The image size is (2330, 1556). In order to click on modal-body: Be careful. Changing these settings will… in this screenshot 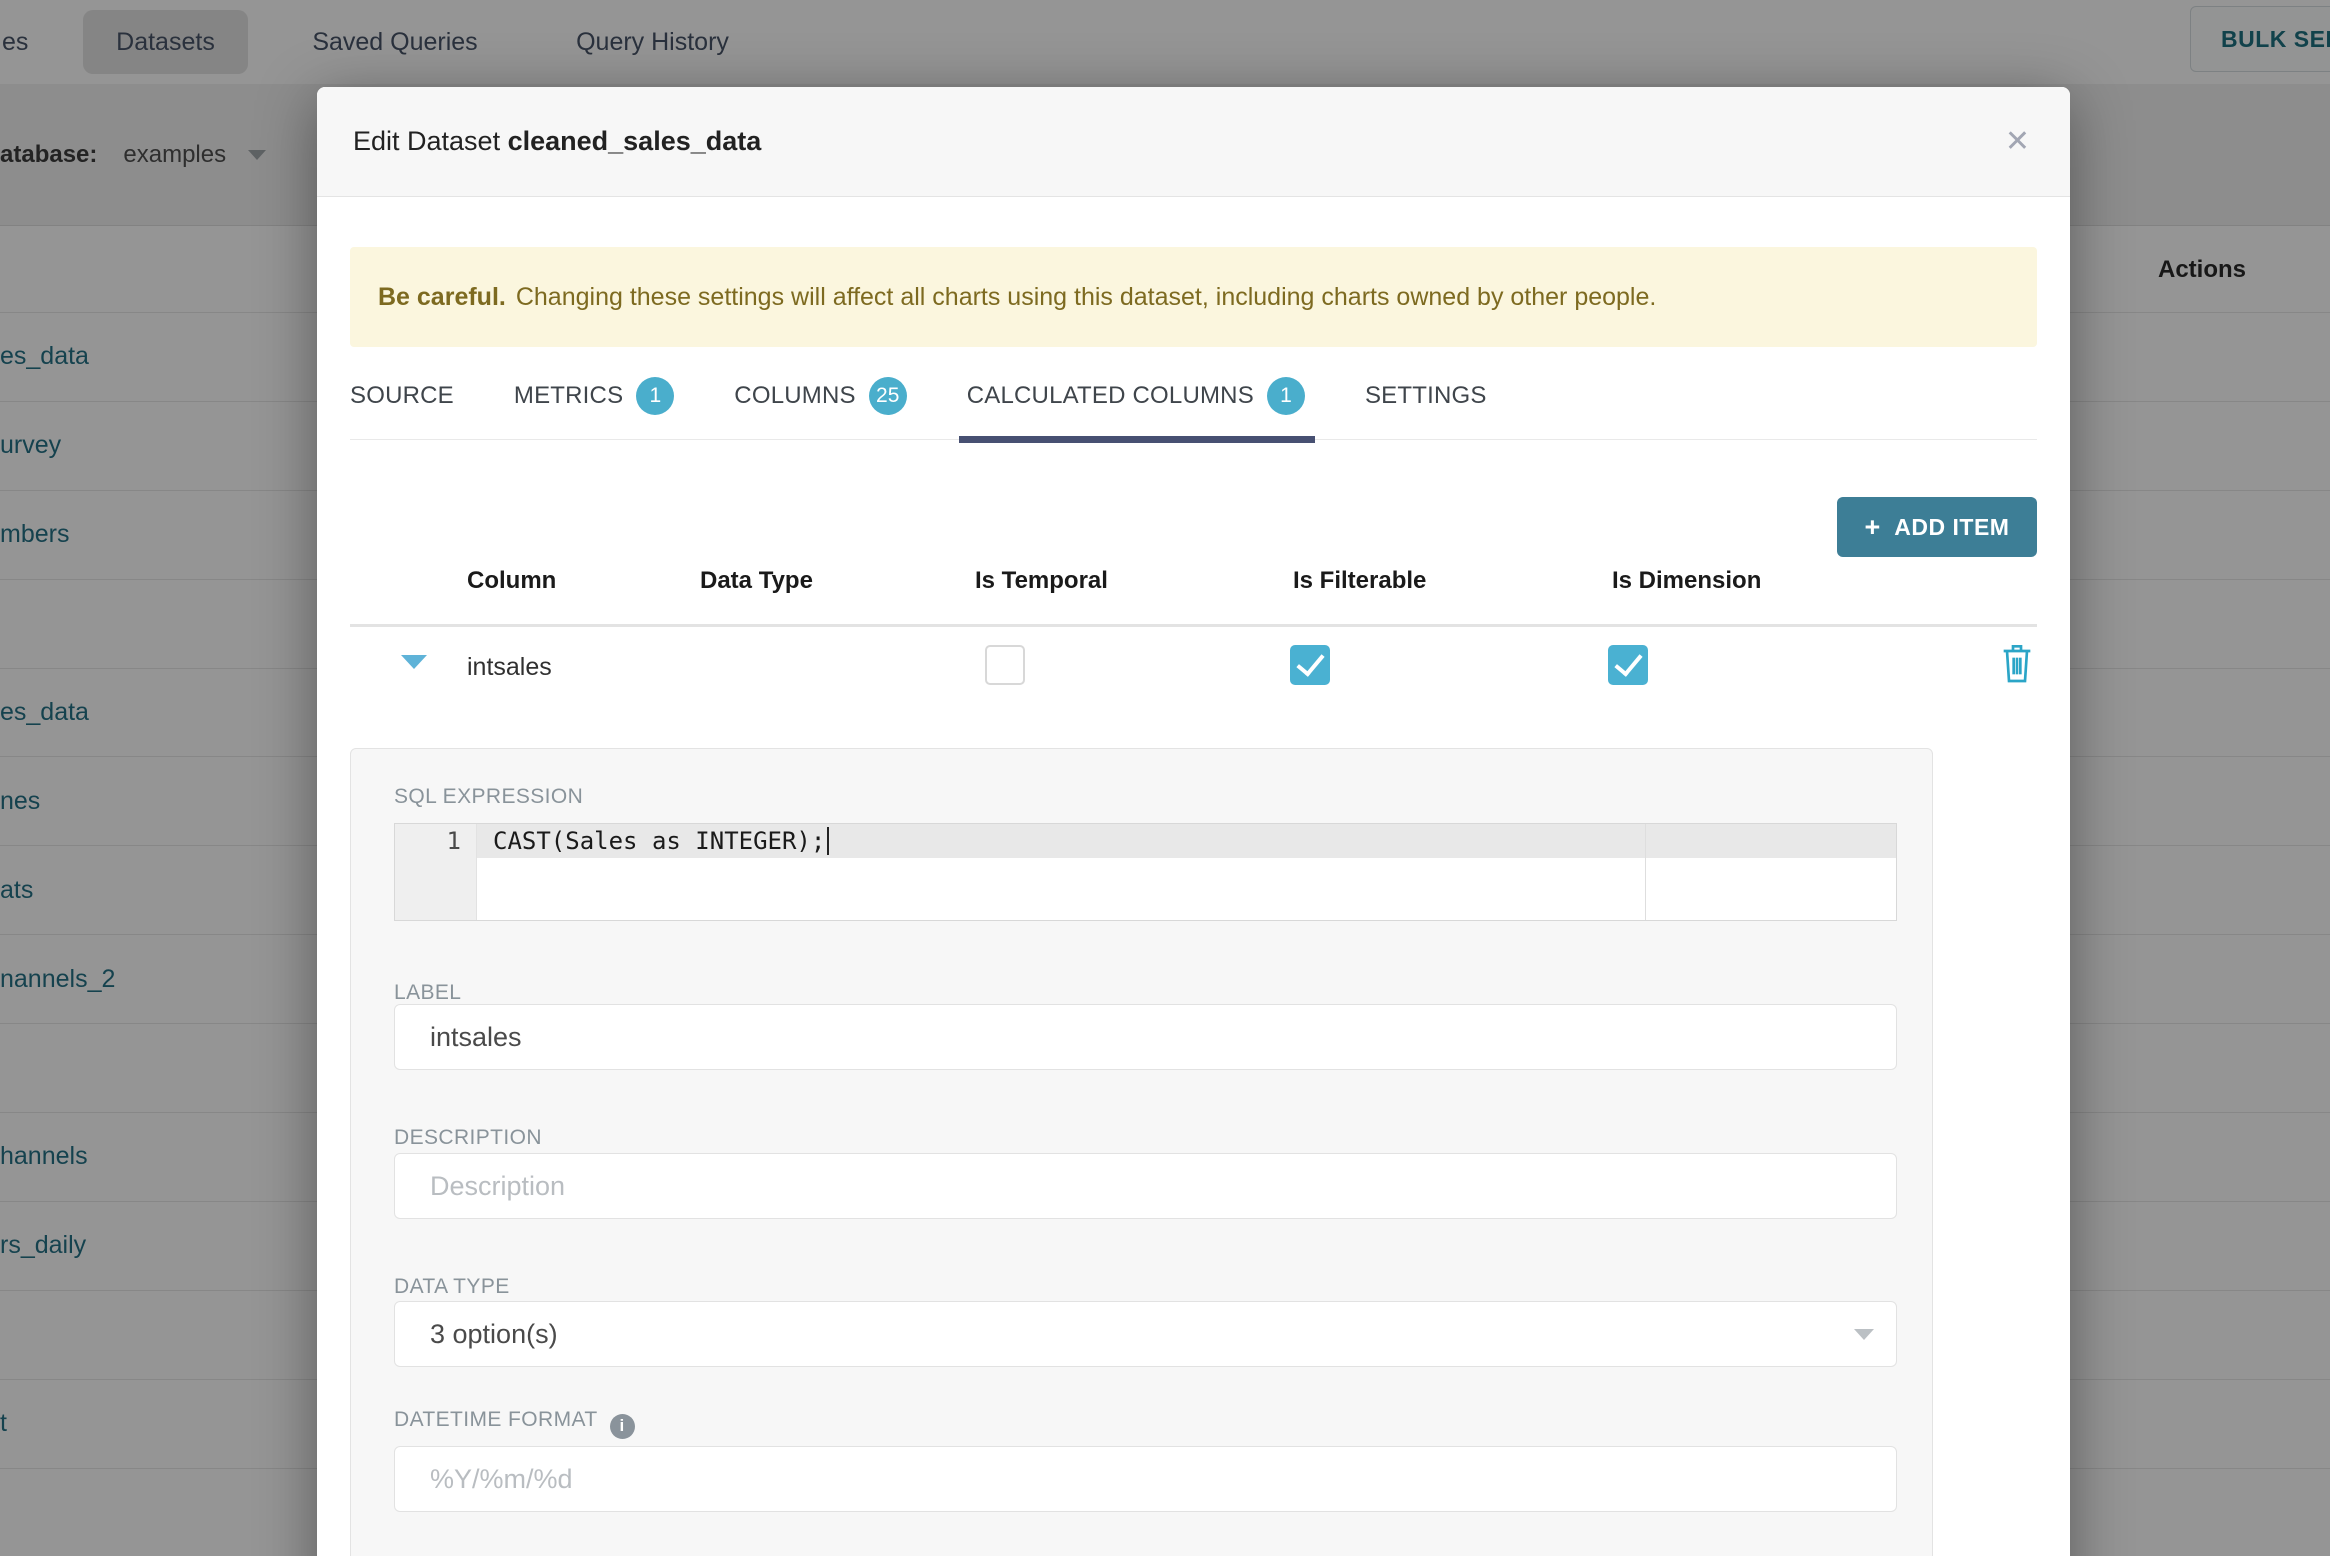, I will do `click(1193, 345)`.